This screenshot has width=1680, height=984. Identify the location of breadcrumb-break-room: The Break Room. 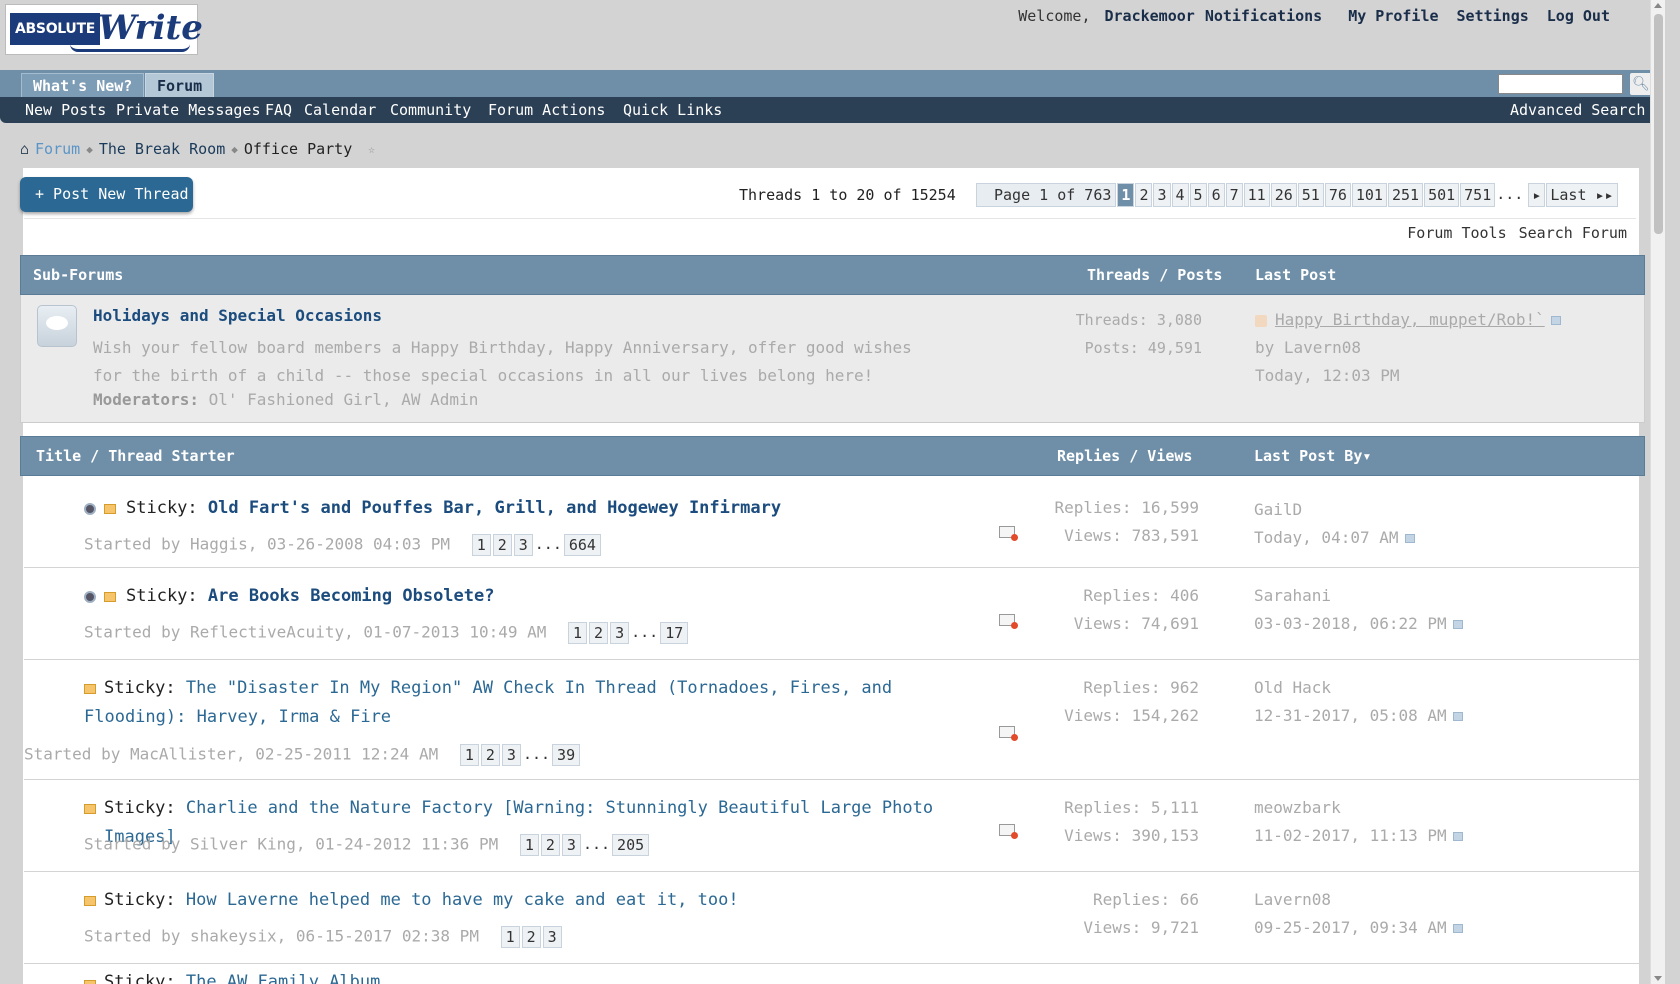
(162, 149).